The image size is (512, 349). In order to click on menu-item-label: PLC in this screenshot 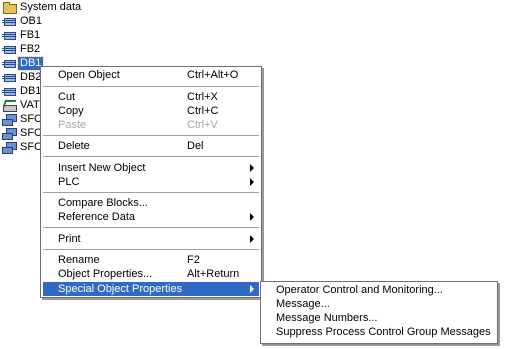, I will do `click(69, 182)`.